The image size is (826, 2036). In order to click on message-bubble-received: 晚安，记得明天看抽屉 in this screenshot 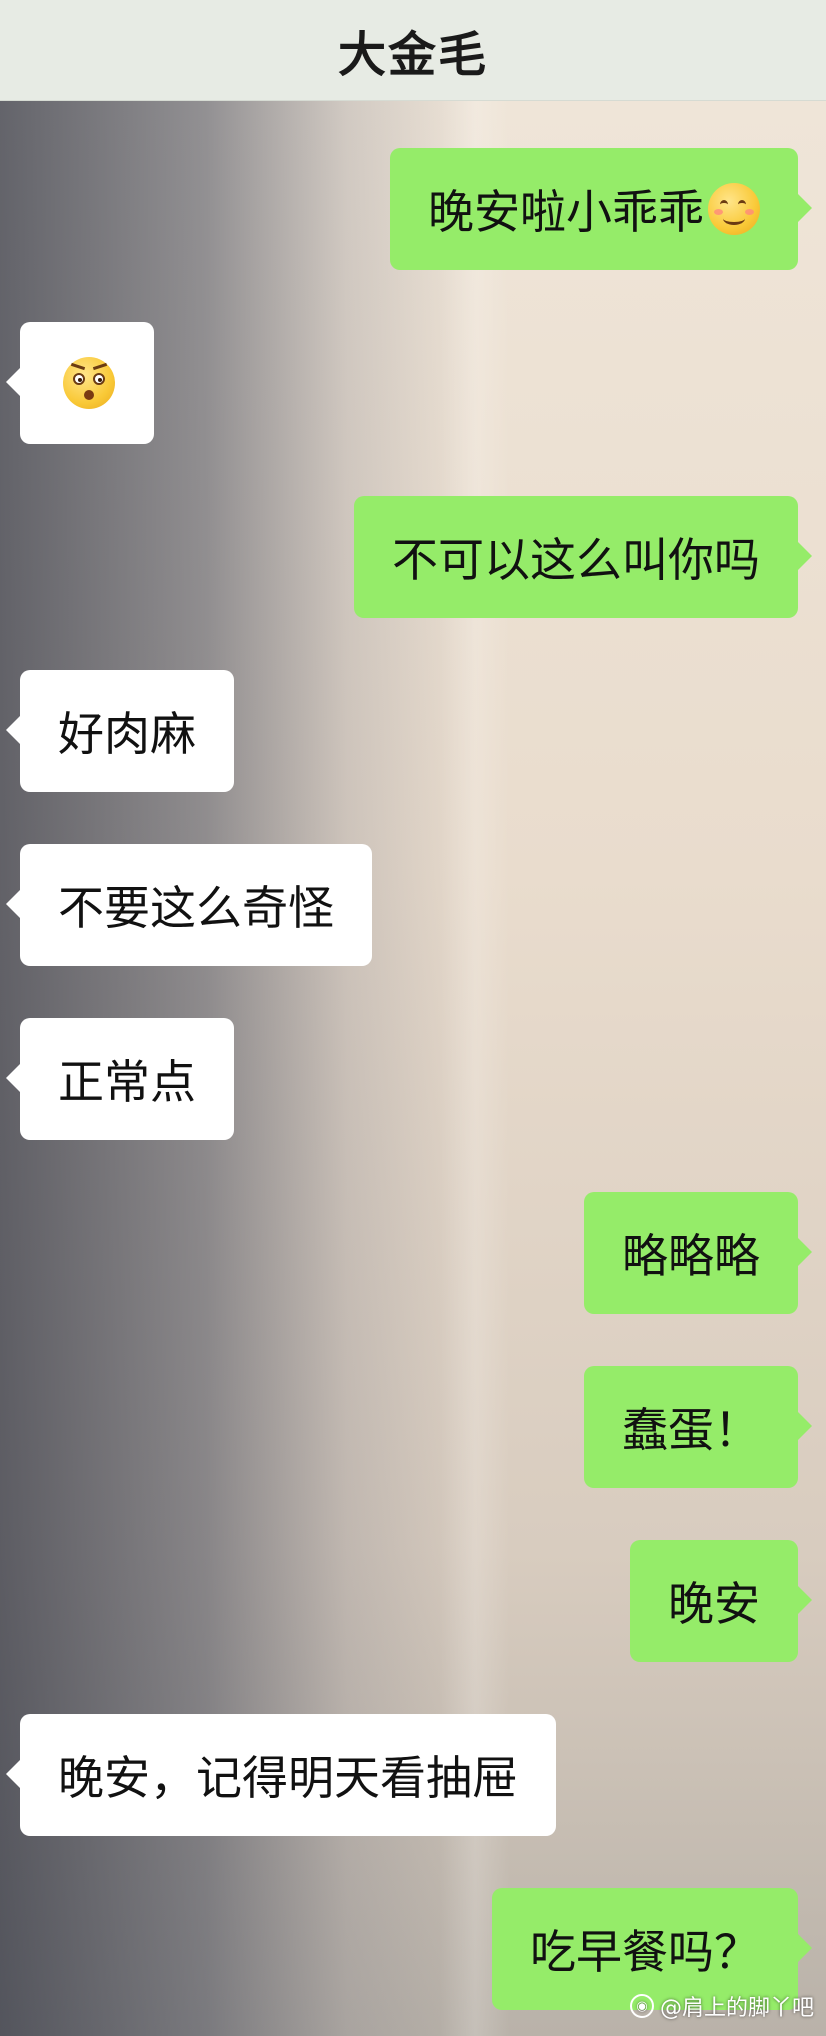, I will do `click(281, 1775)`.